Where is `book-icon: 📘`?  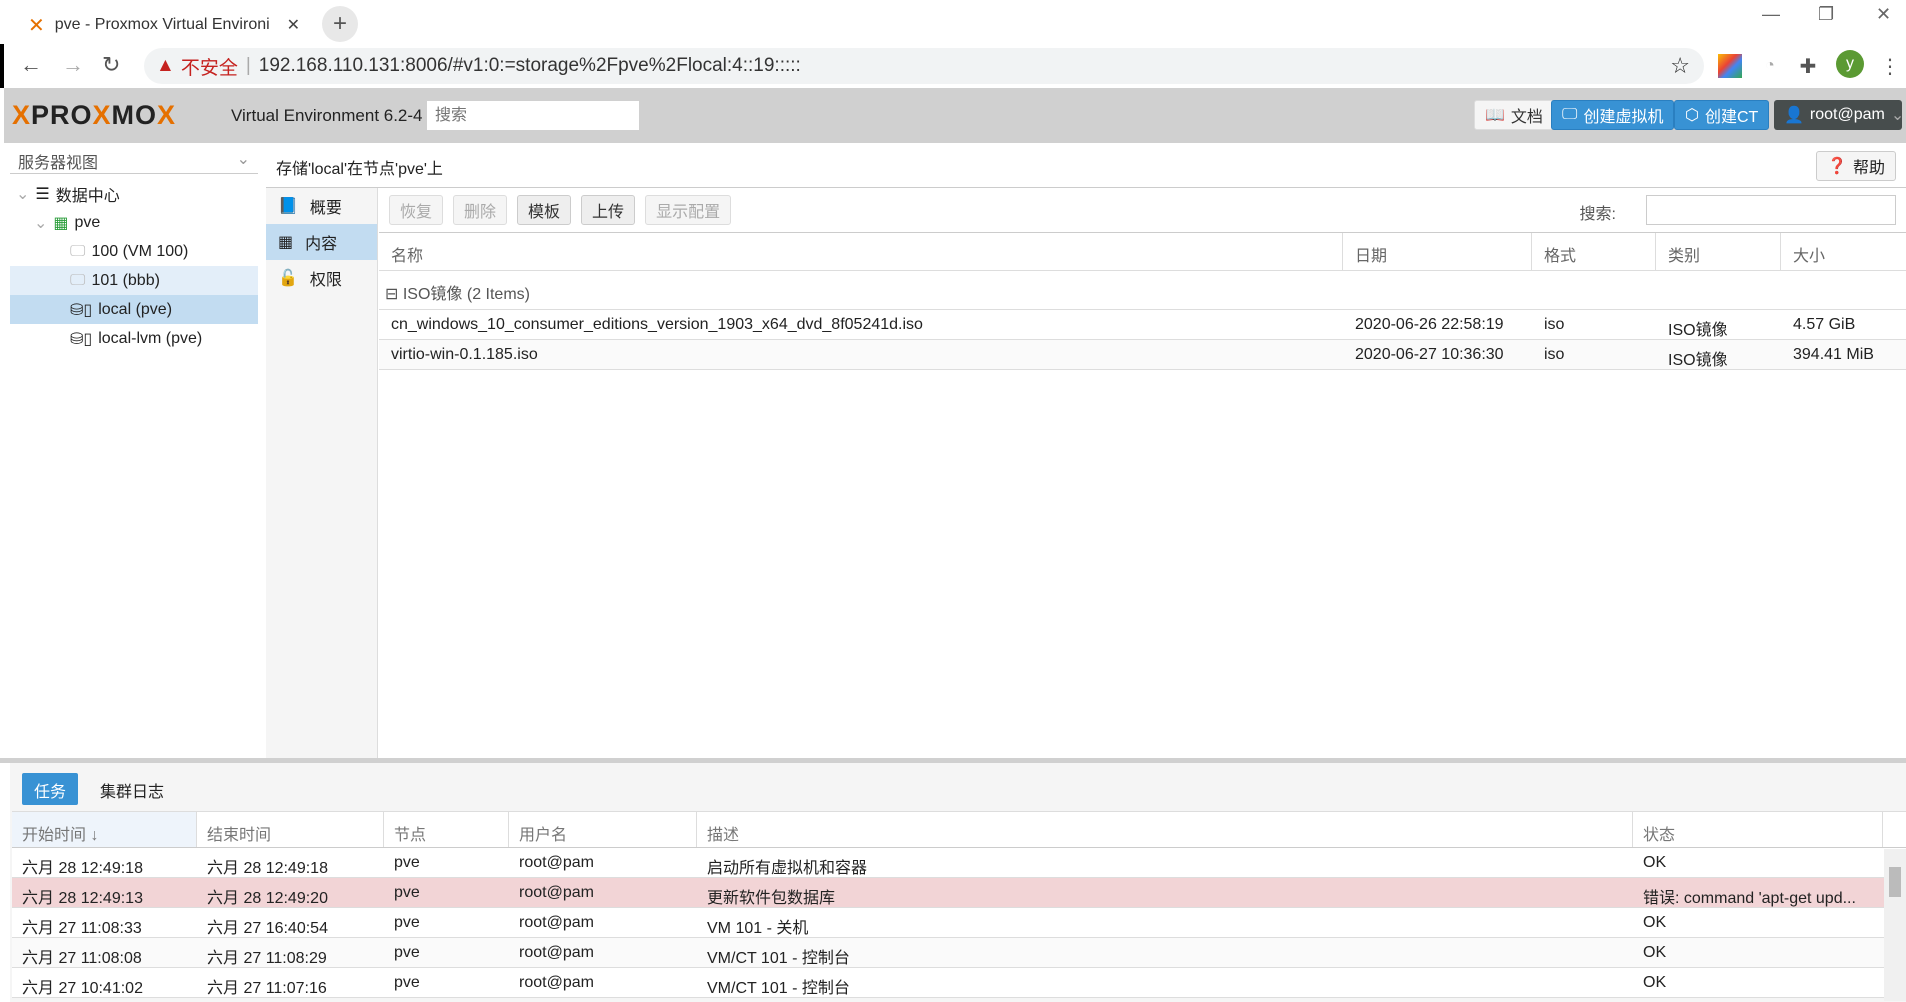 book-icon: 📘 is located at coordinates (288, 206).